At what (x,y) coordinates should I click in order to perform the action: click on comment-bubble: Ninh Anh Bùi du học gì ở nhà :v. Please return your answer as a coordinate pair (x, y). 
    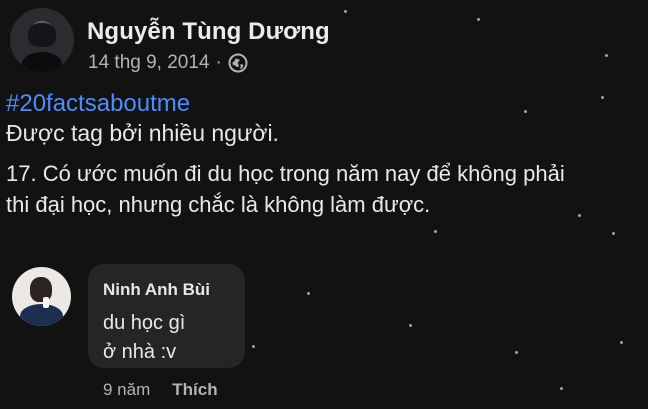
    Looking at the image, I should click on (166, 316).